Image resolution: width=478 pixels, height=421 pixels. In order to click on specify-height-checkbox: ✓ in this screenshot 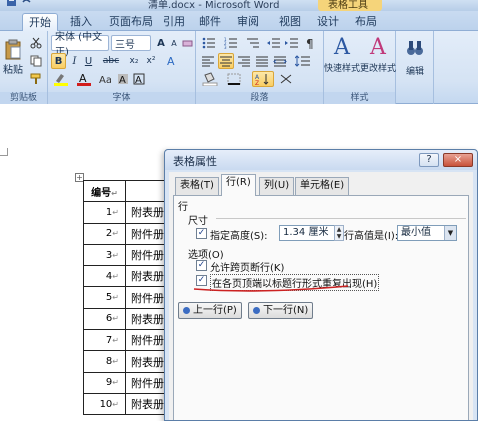, I will do `click(201, 233)`.